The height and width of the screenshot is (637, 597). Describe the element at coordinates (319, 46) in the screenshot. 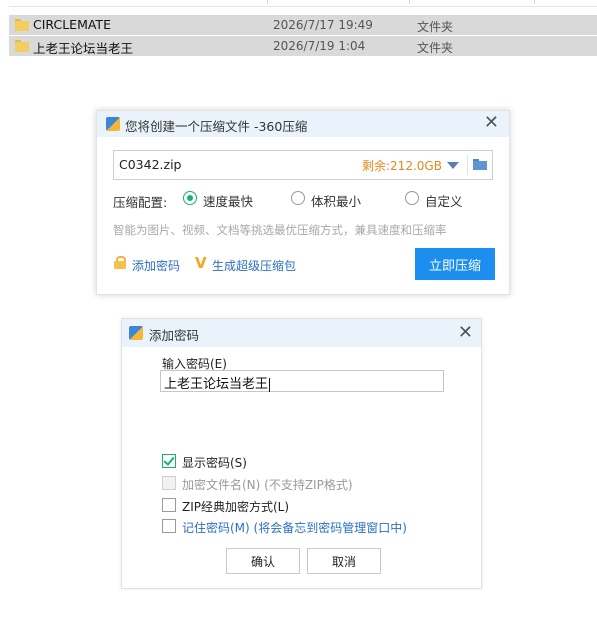

I see `file-date: 2026/7/19 1:04` at that location.